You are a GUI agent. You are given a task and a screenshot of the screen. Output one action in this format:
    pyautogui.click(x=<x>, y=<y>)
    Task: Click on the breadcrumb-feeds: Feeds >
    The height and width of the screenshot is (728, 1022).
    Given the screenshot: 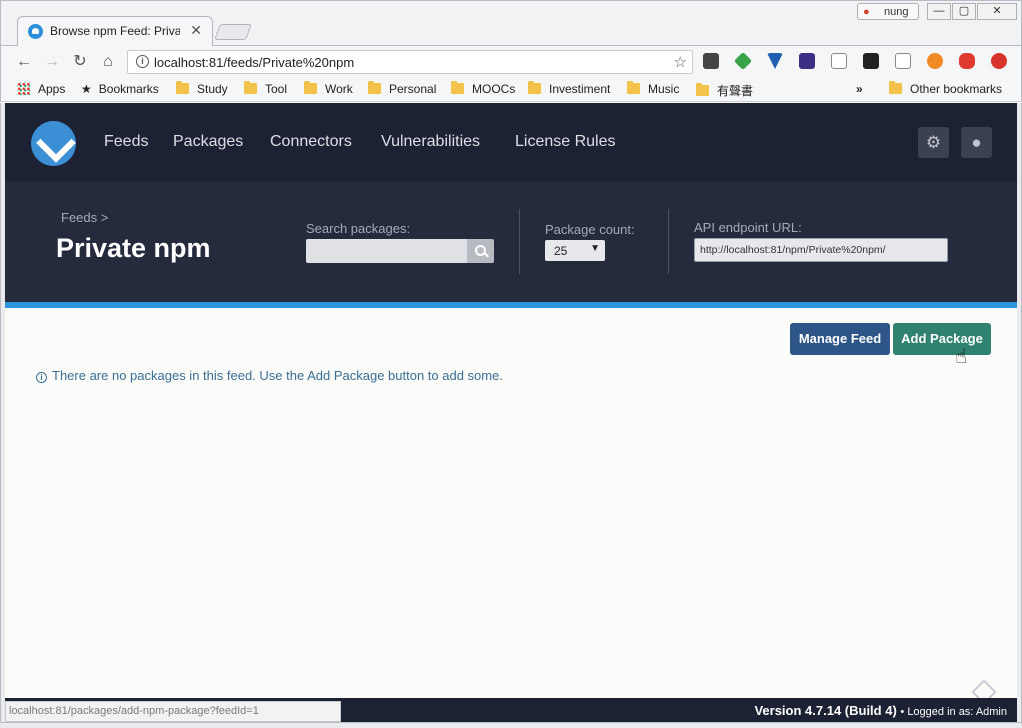 What is the action you would take?
    pyautogui.click(x=84, y=217)
    